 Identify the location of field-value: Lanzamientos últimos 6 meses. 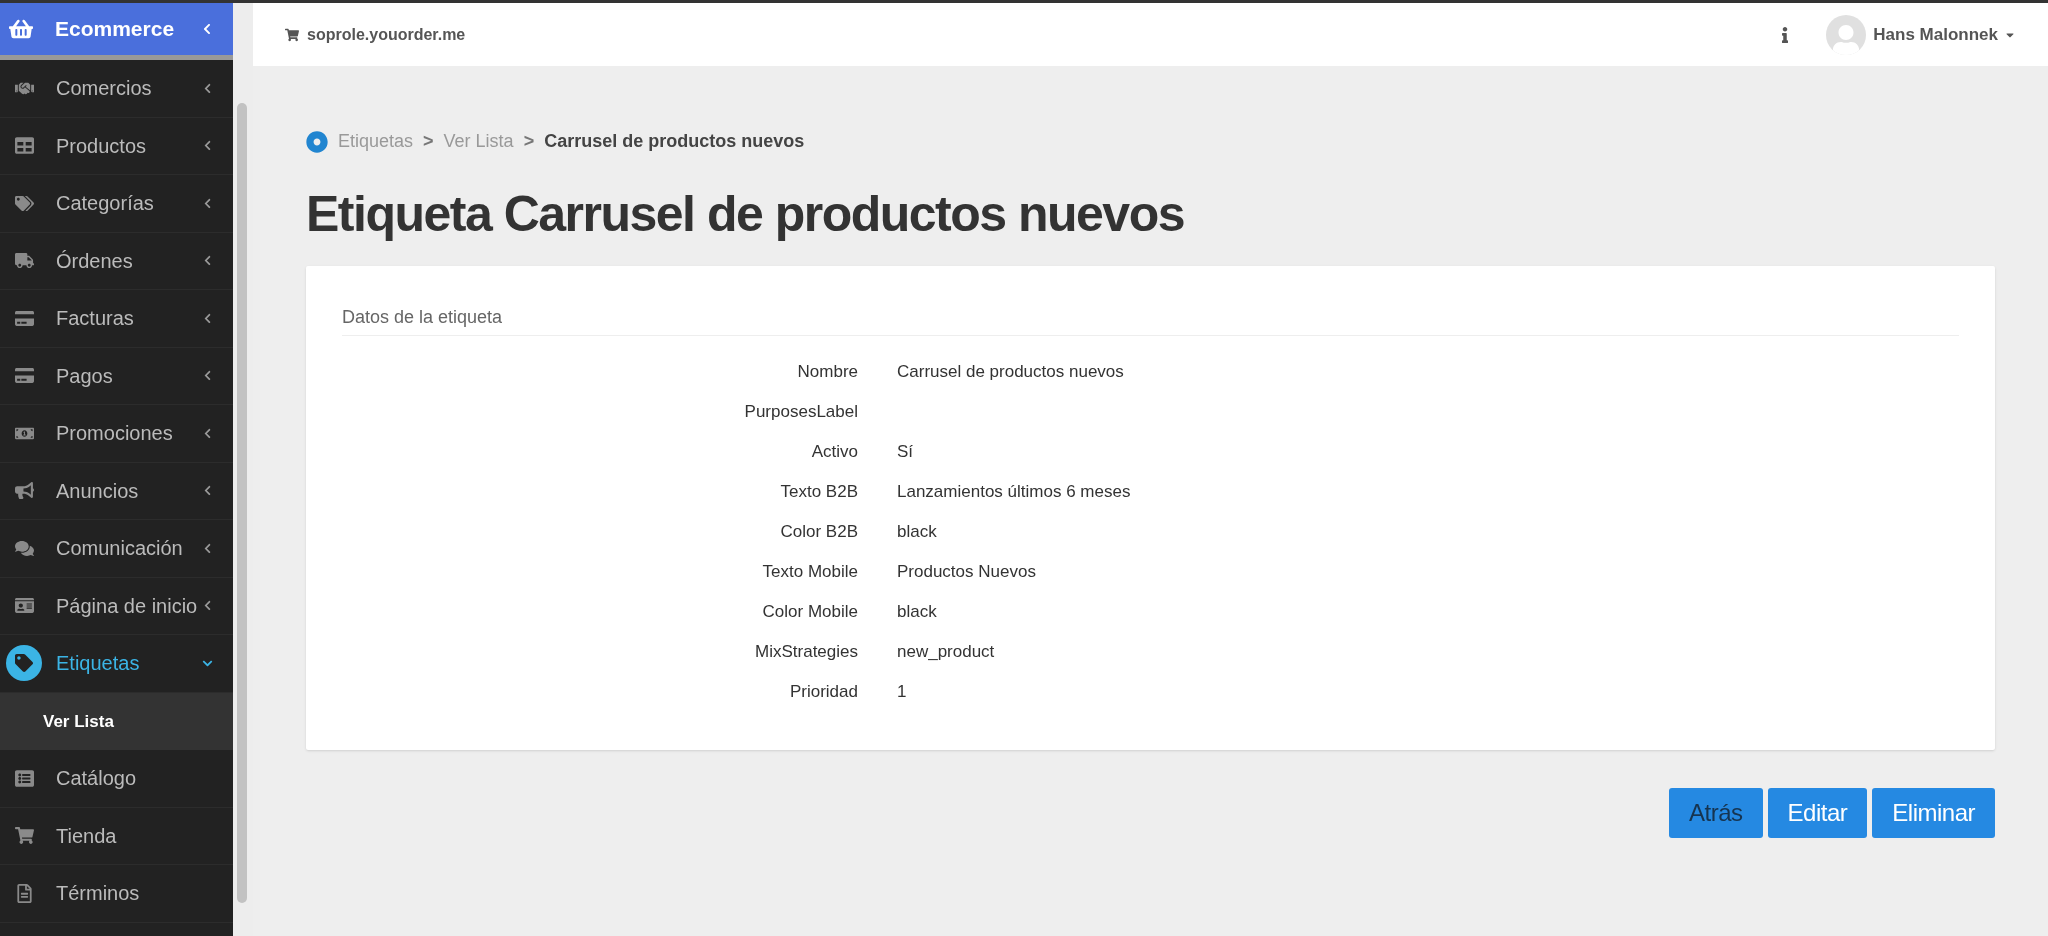
(1014, 491).